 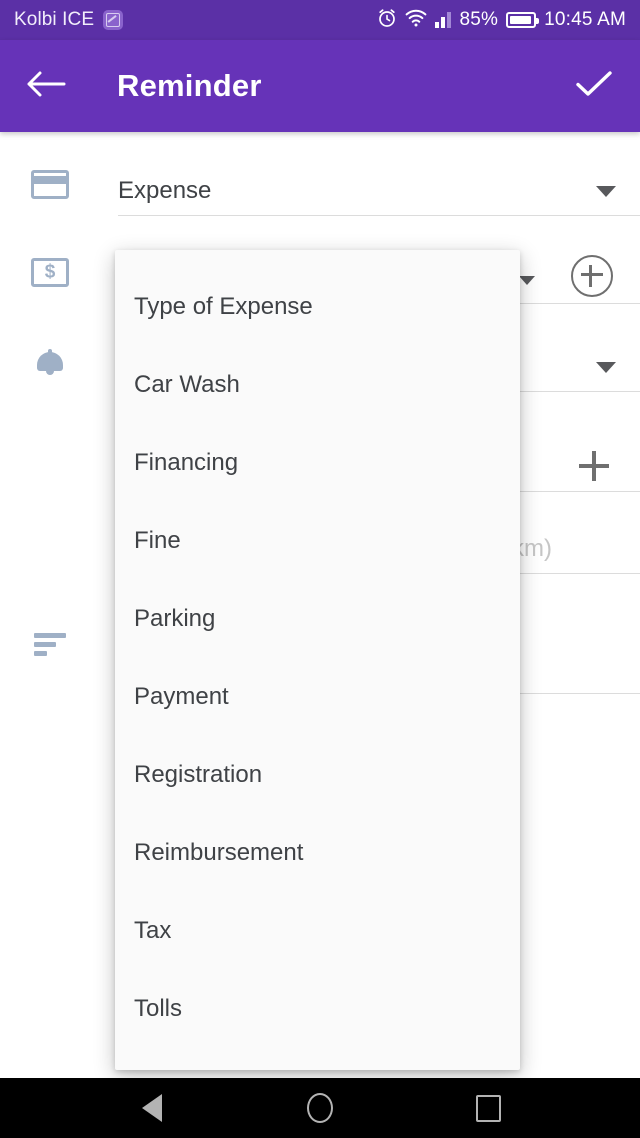 What do you see at coordinates (50, 362) in the screenshot?
I see `bell-icon` at bounding box center [50, 362].